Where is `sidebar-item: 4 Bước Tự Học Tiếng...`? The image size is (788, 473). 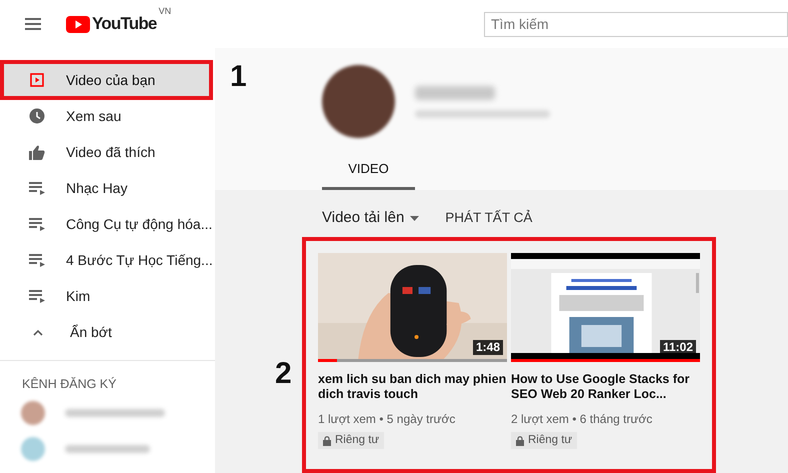 sidebar-item: 4 Bước Tự Học Tiếng... is located at coordinates (107, 260).